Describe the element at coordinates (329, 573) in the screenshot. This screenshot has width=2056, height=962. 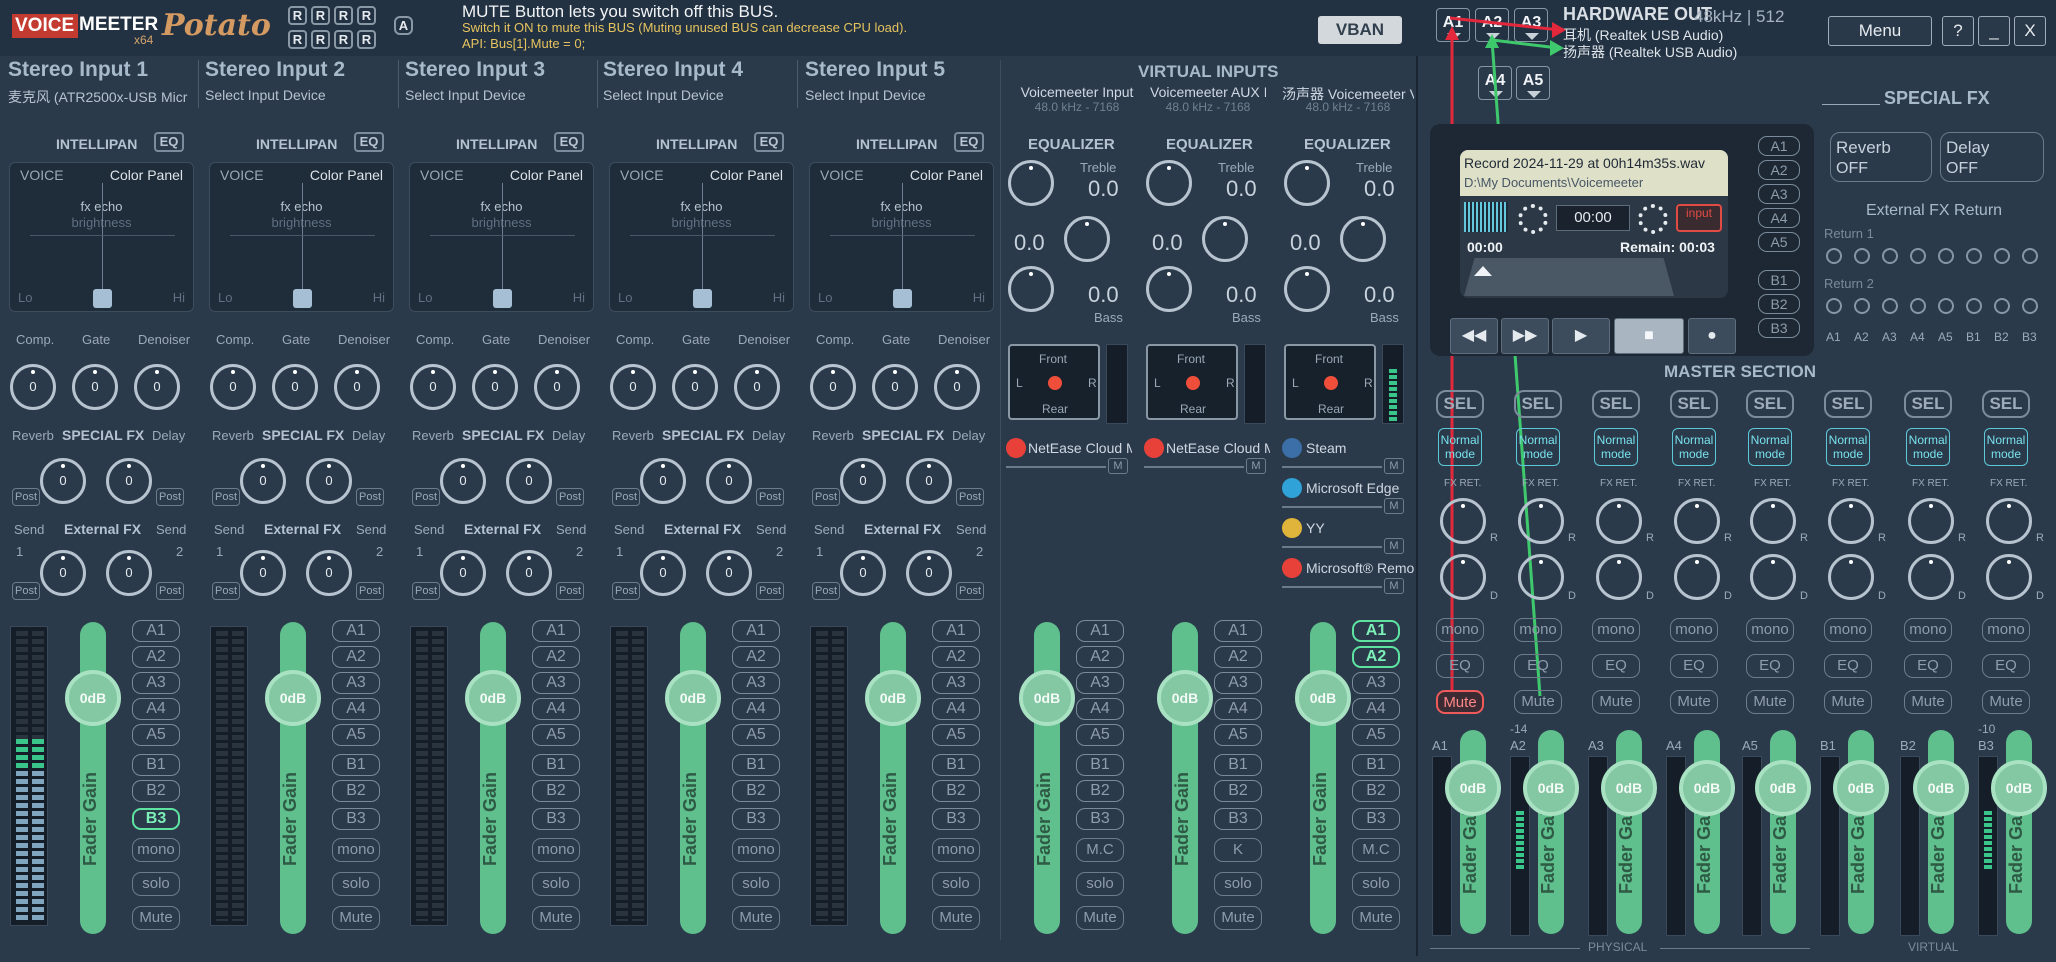
I see `send-2-knob: 0` at that location.